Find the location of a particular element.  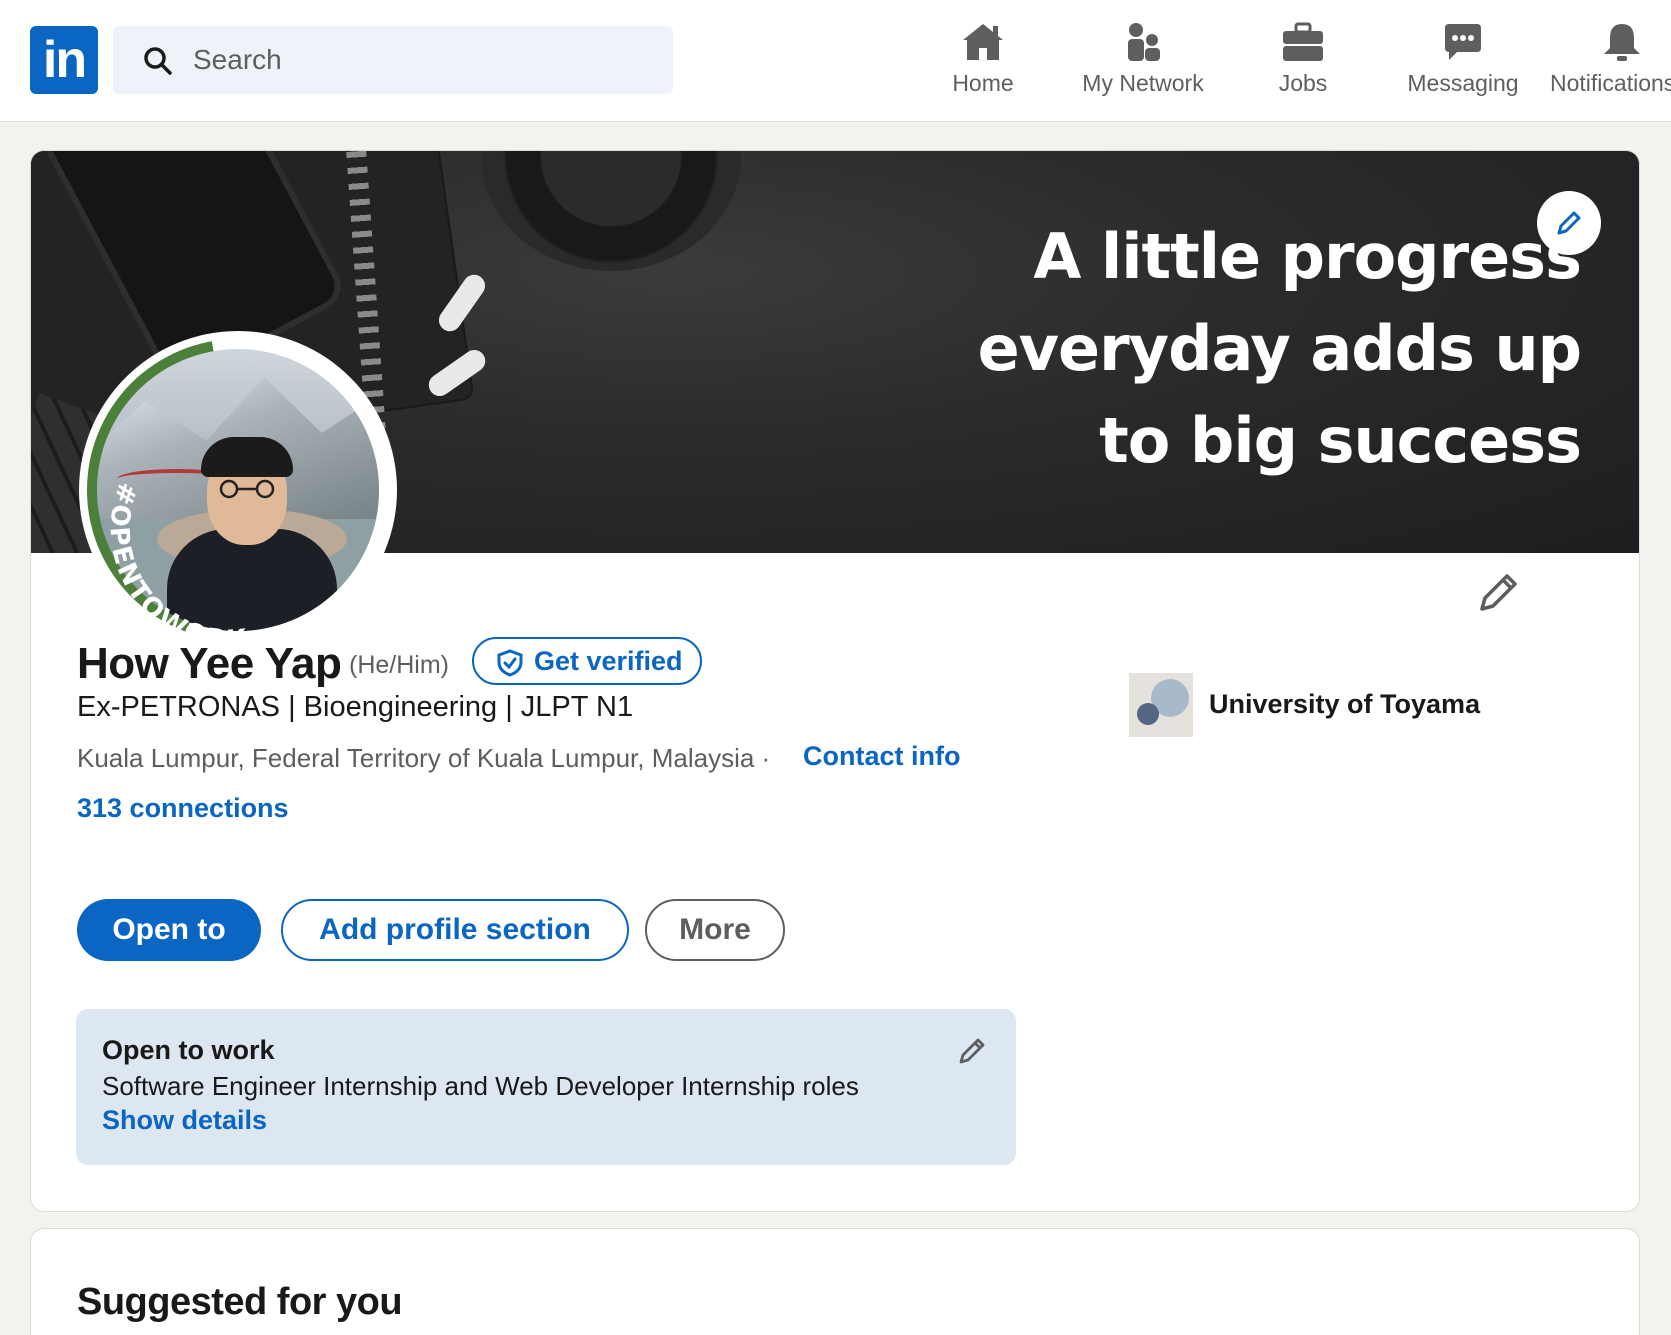

svg-text: #OPENTOWORK is located at coordinates (176, 563).